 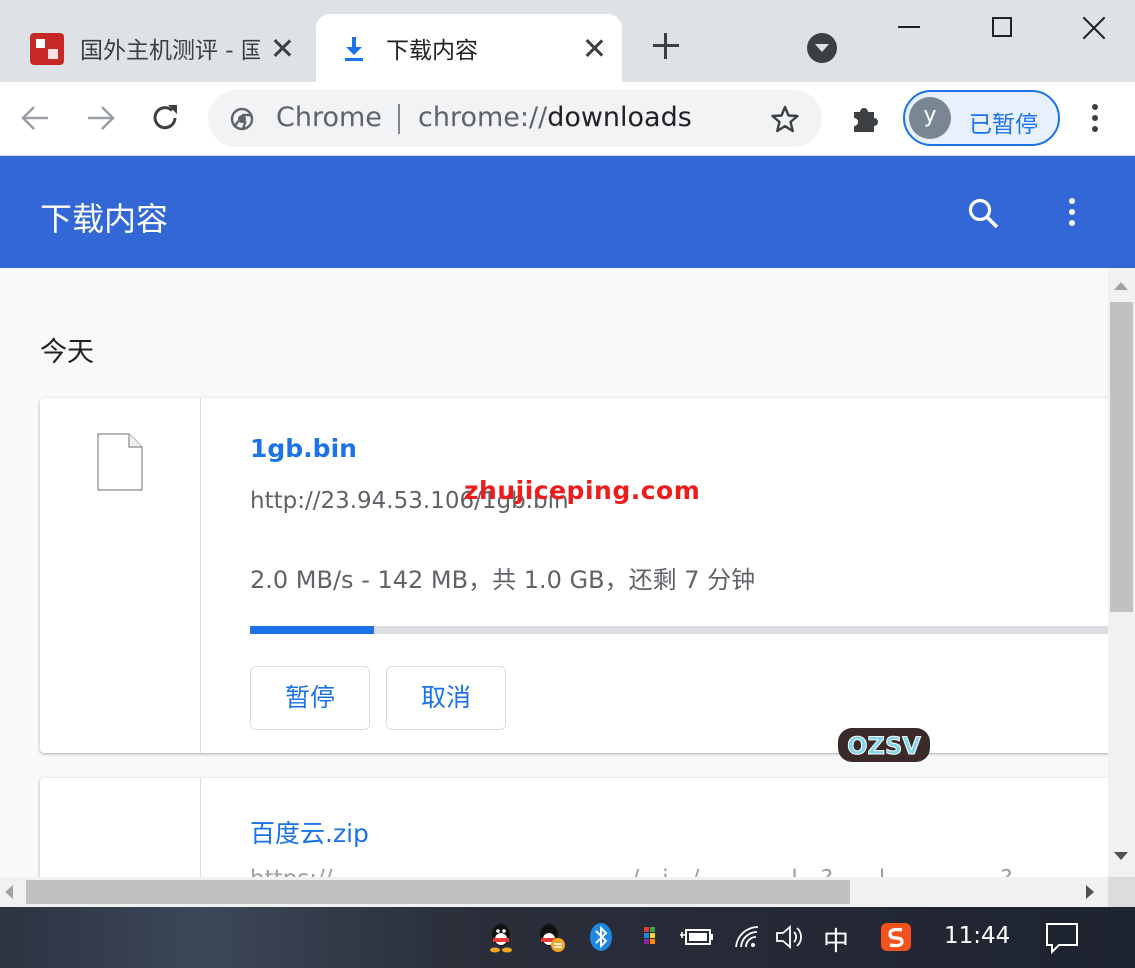 I want to click on file-icon, so click(x=120, y=462).